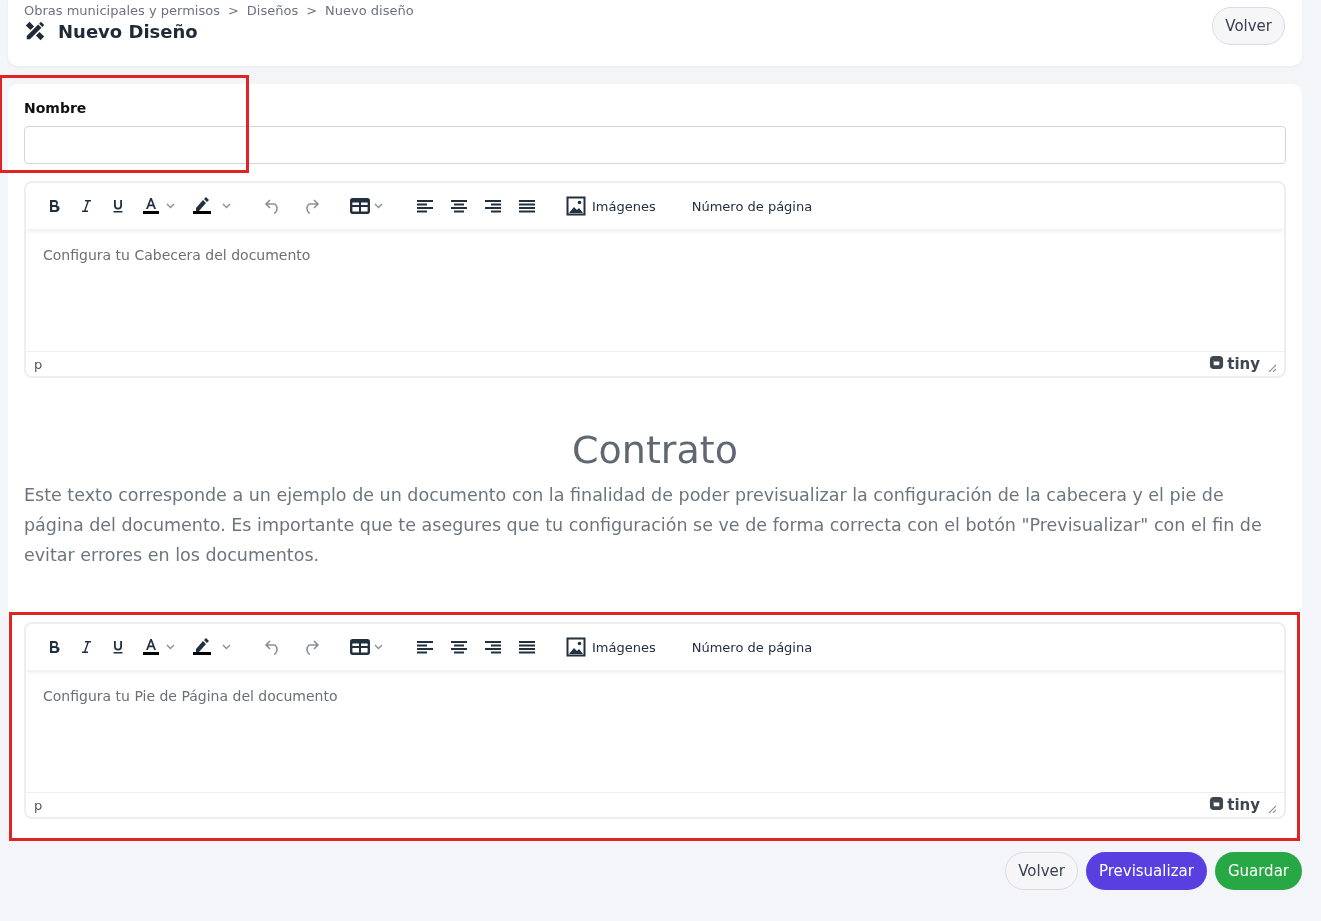  Describe the element at coordinates (122, 10) in the screenshot. I see `breadcrumb-link: Obras municipales y permisos` at that location.